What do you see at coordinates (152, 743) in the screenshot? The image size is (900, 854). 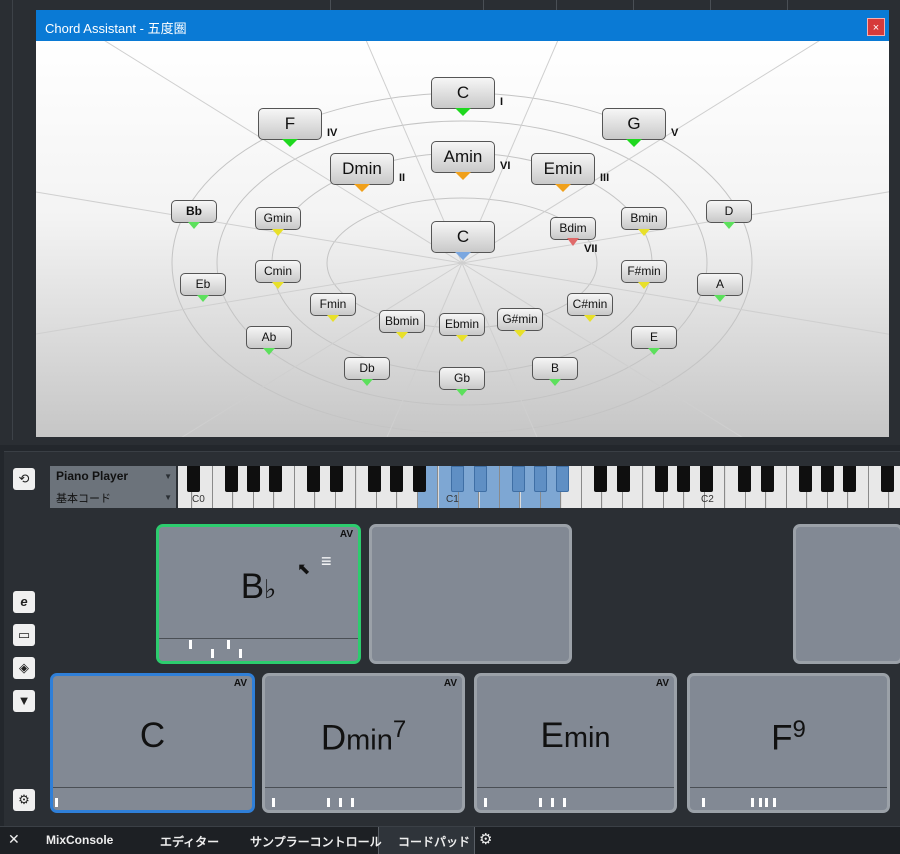 I see `chord-pad: AVC` at bounding box center [152, 743].